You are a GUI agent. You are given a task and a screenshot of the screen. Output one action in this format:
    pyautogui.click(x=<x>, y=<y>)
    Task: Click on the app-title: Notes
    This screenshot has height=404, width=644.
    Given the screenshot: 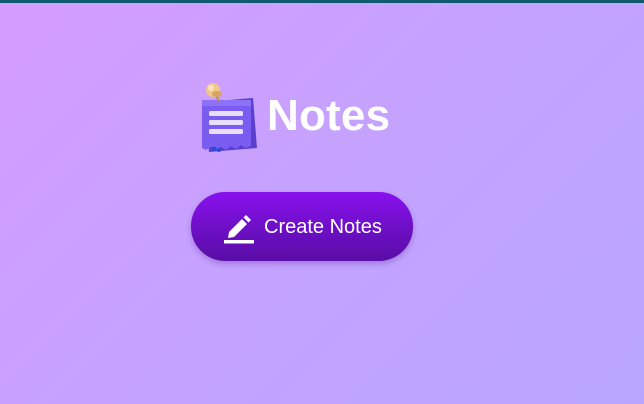 What is the action you would take?
    pyautogui.click(x=329, y=115)
    